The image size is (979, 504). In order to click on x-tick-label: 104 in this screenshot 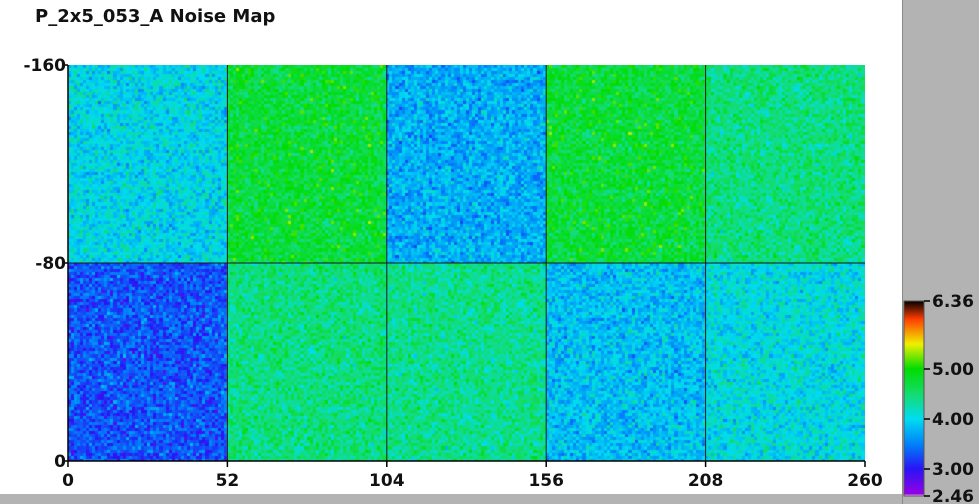, I will do `click(387, 481)`.